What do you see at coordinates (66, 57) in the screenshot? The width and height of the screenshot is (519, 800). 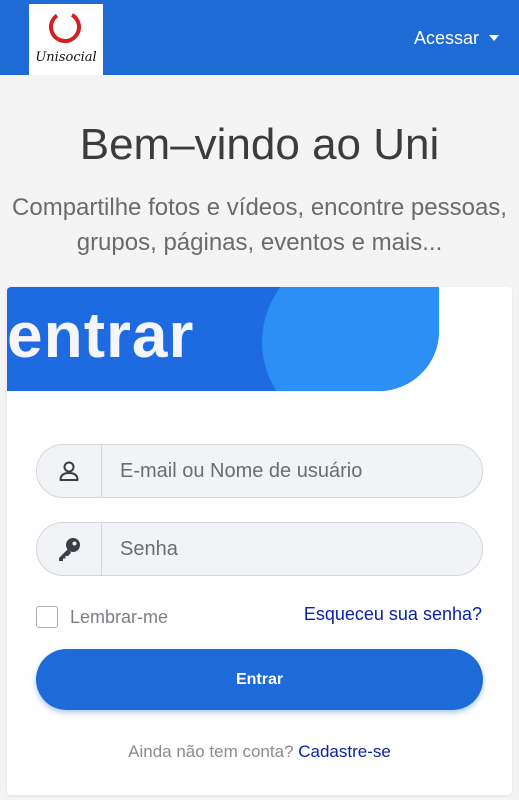 I see `logo-wordmark: Unisocial` at bounding box center [66, 57].